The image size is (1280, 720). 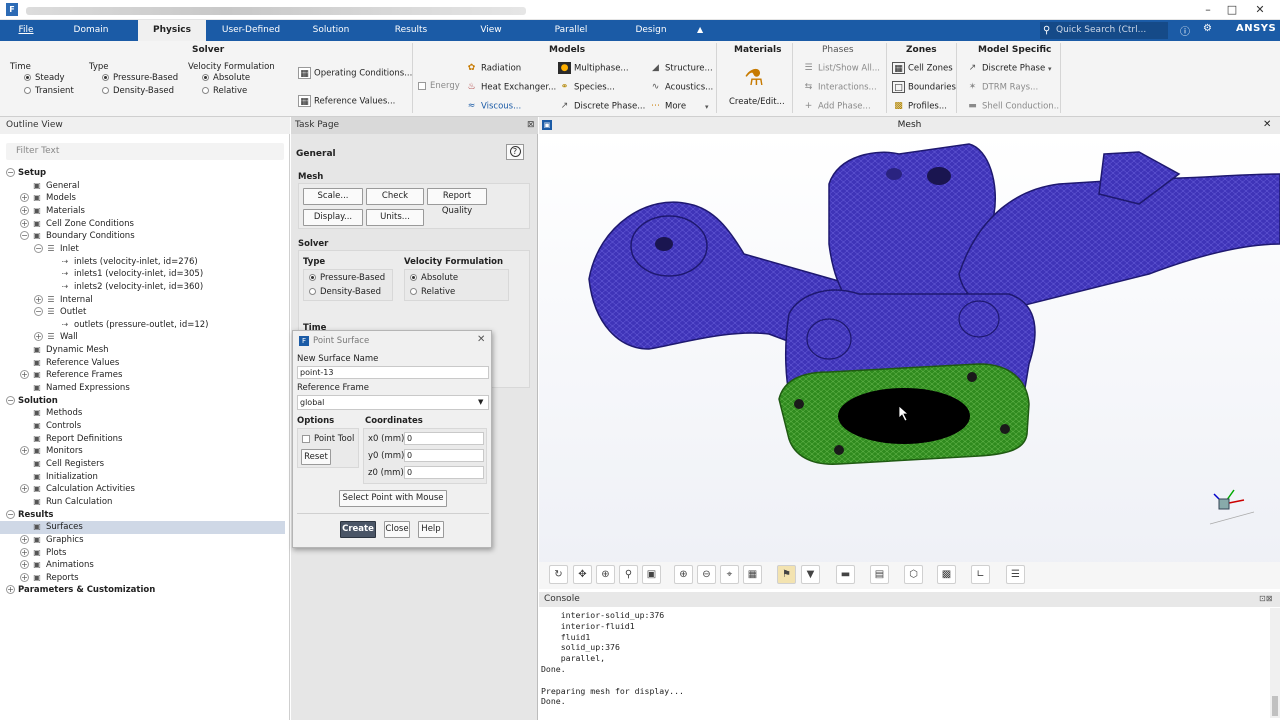 What do you see at coordinates (605, 574) in the screenshot?
I see `zoom-in-out-icon: ⊕` at bounding box center [605, 574].